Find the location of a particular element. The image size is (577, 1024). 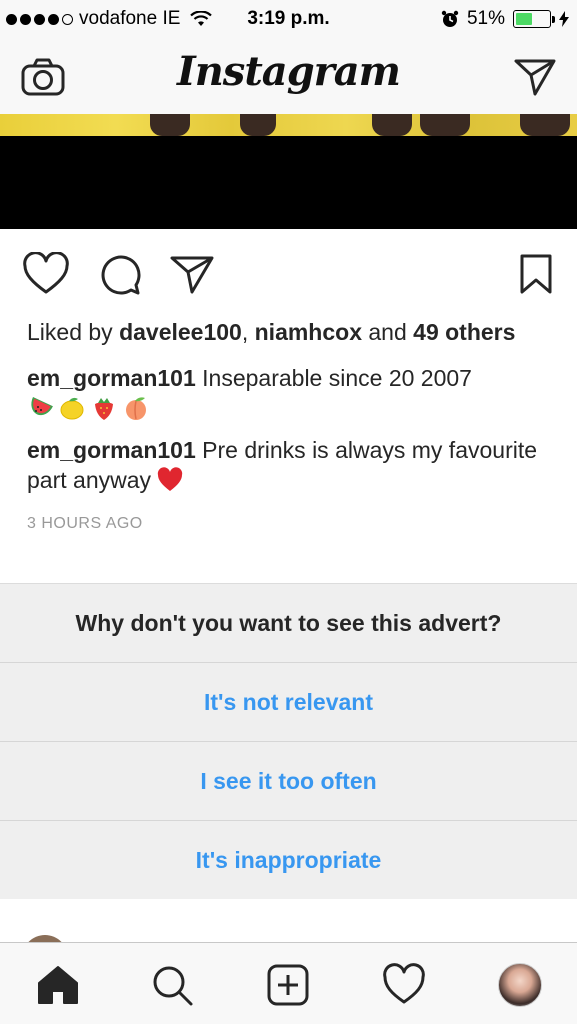

ad-option-too-often: I see it too often is located at coordinates (288, 781).